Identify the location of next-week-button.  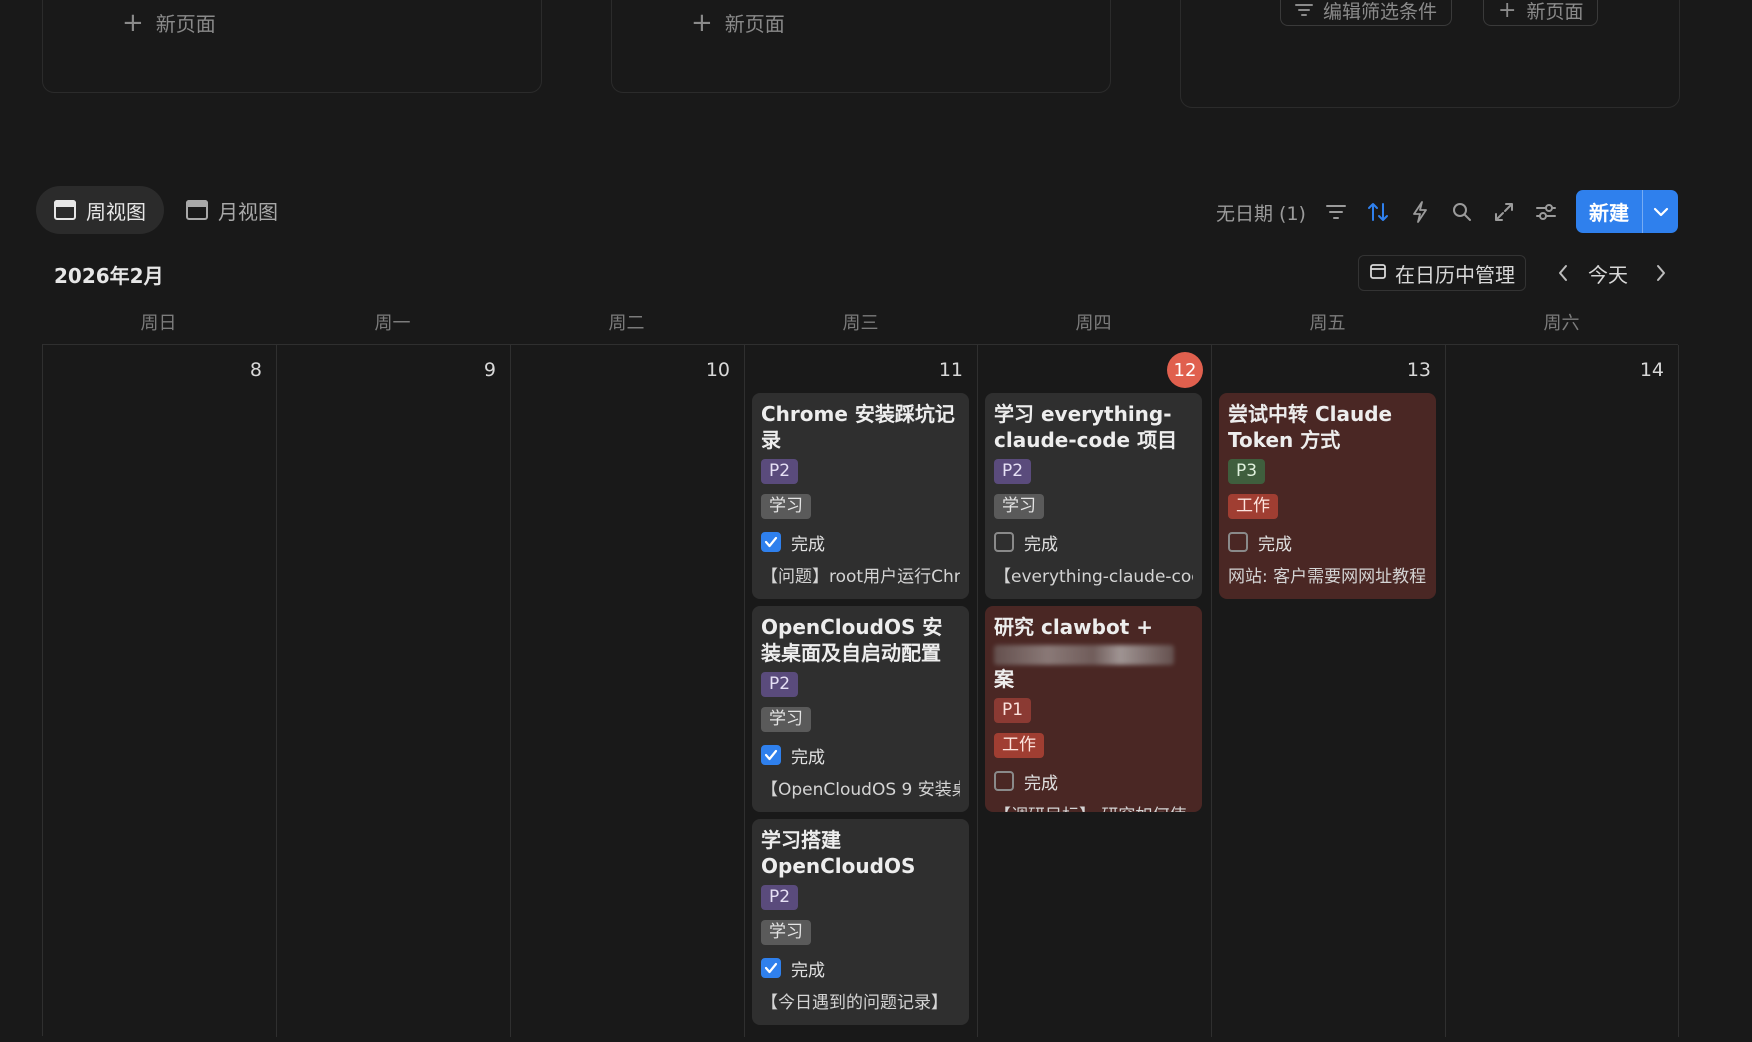
(1661, 273).